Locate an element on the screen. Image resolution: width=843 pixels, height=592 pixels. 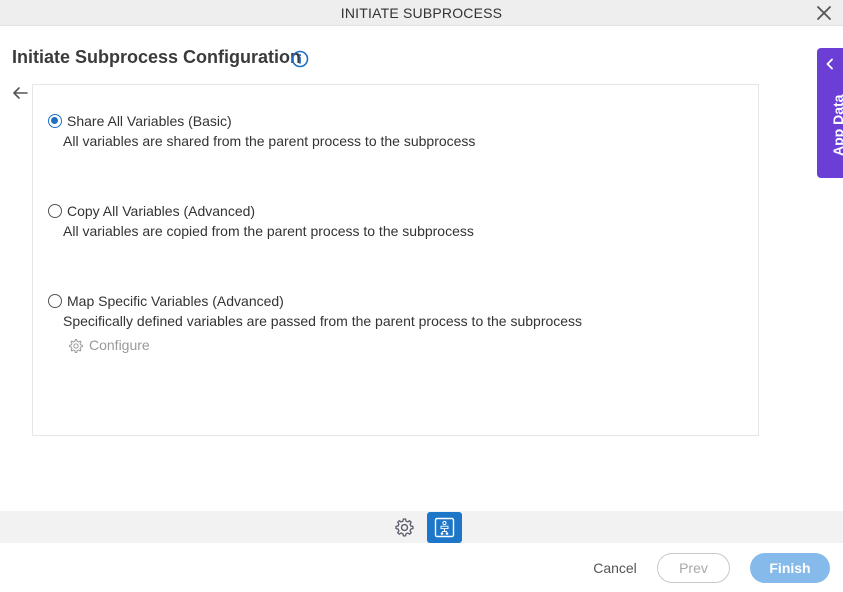
subprocess-flow-button is located at coordinates (444, 527).